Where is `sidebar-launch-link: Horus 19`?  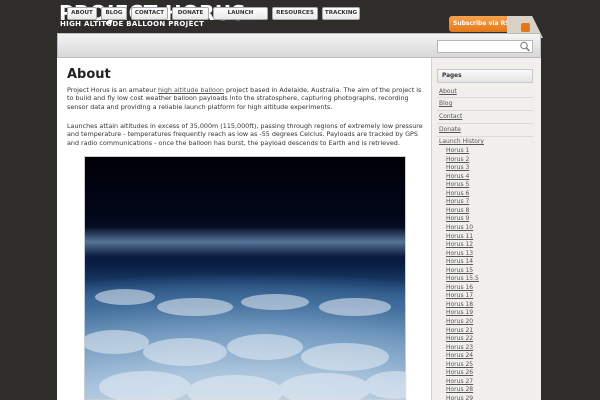
sidebar-launch-link: Horus 19 is located at coordinates (459, 312).